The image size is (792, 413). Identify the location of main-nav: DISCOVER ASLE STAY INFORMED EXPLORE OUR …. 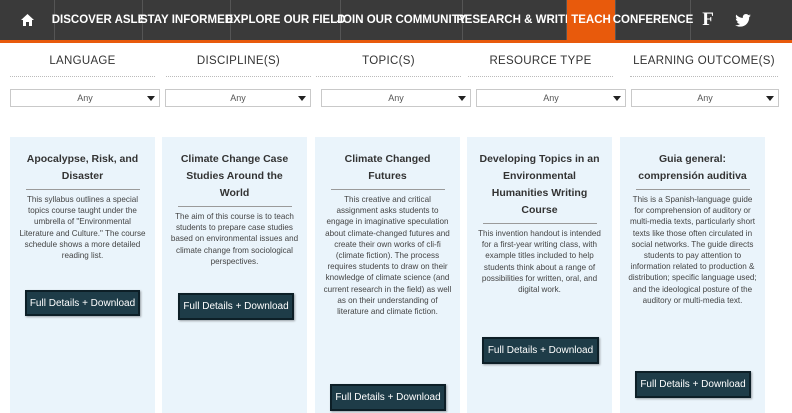
(396, 21).